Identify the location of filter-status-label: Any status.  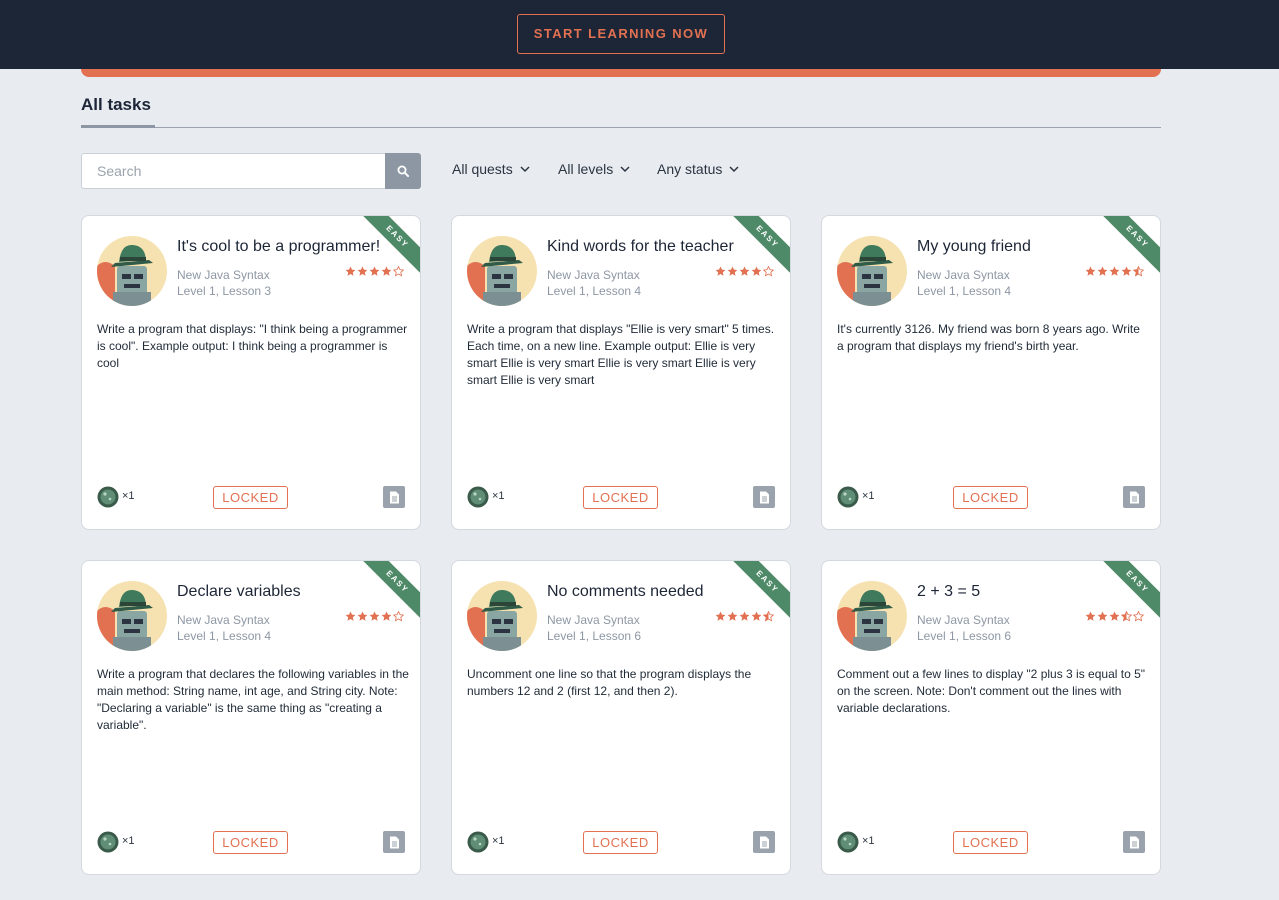
(690, 169).